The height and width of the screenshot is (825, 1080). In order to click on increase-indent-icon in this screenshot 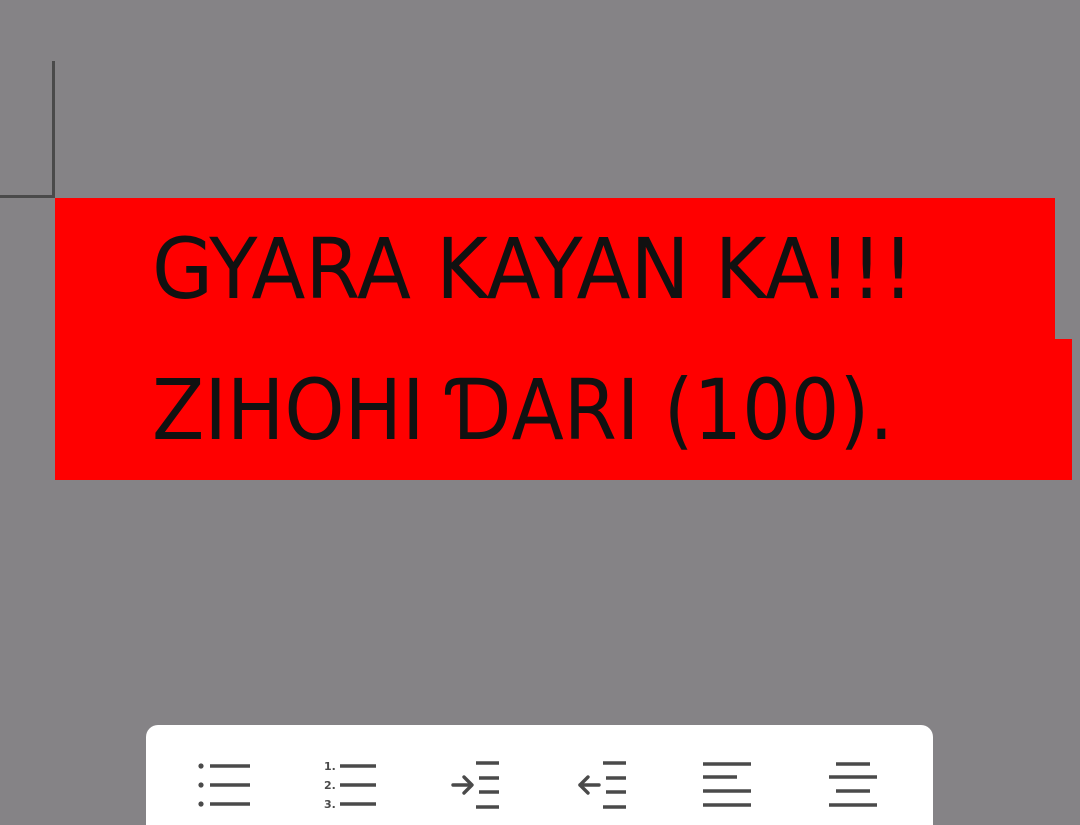, I will do `click(475, 785)`.